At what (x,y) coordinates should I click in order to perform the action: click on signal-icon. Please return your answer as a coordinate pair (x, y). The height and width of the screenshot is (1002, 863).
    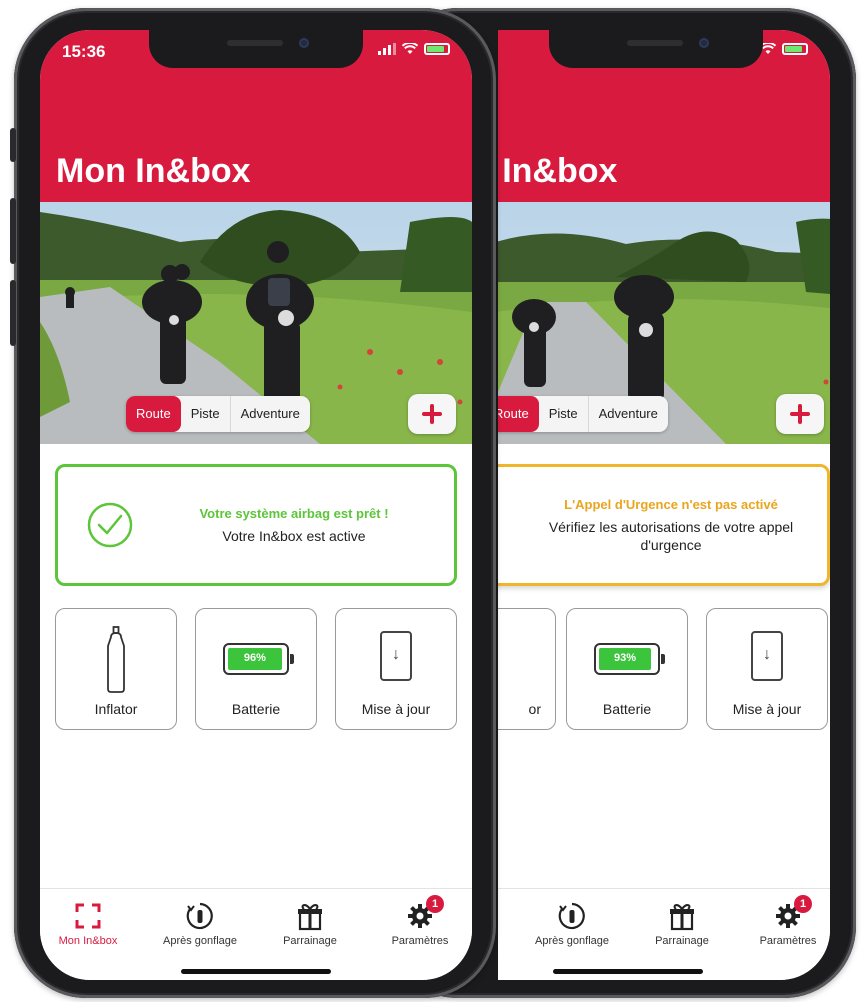
    Looking at the image, I should click on (387, 49).